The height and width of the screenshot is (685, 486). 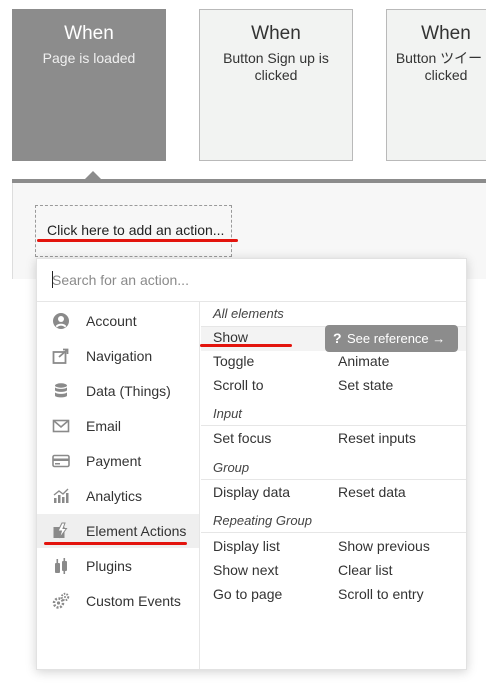 I want to click on action-display-list: Display list, so click(x=246, y=546).